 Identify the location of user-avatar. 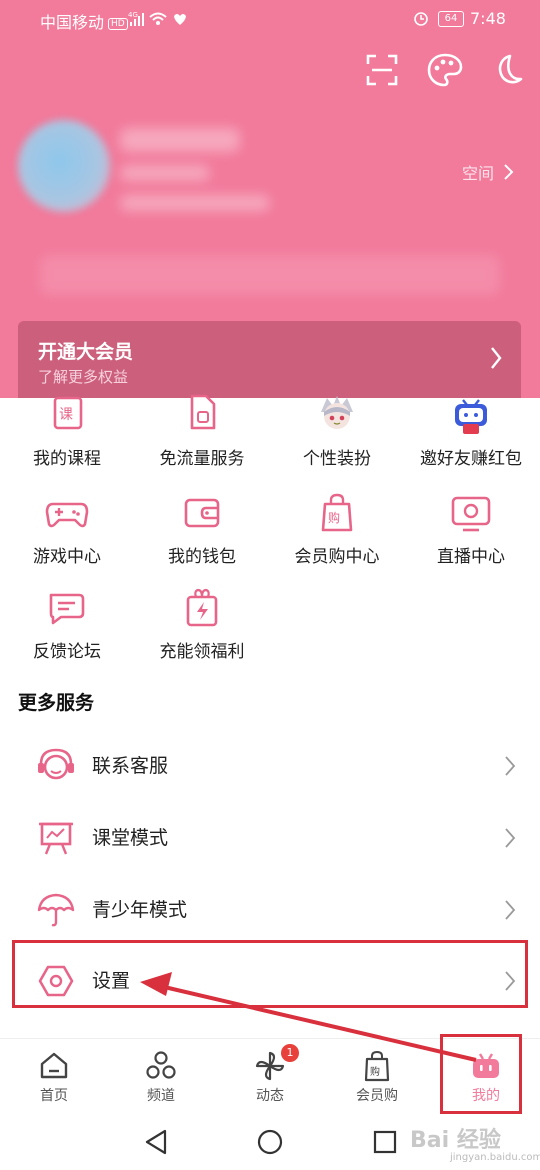
(64, 166).